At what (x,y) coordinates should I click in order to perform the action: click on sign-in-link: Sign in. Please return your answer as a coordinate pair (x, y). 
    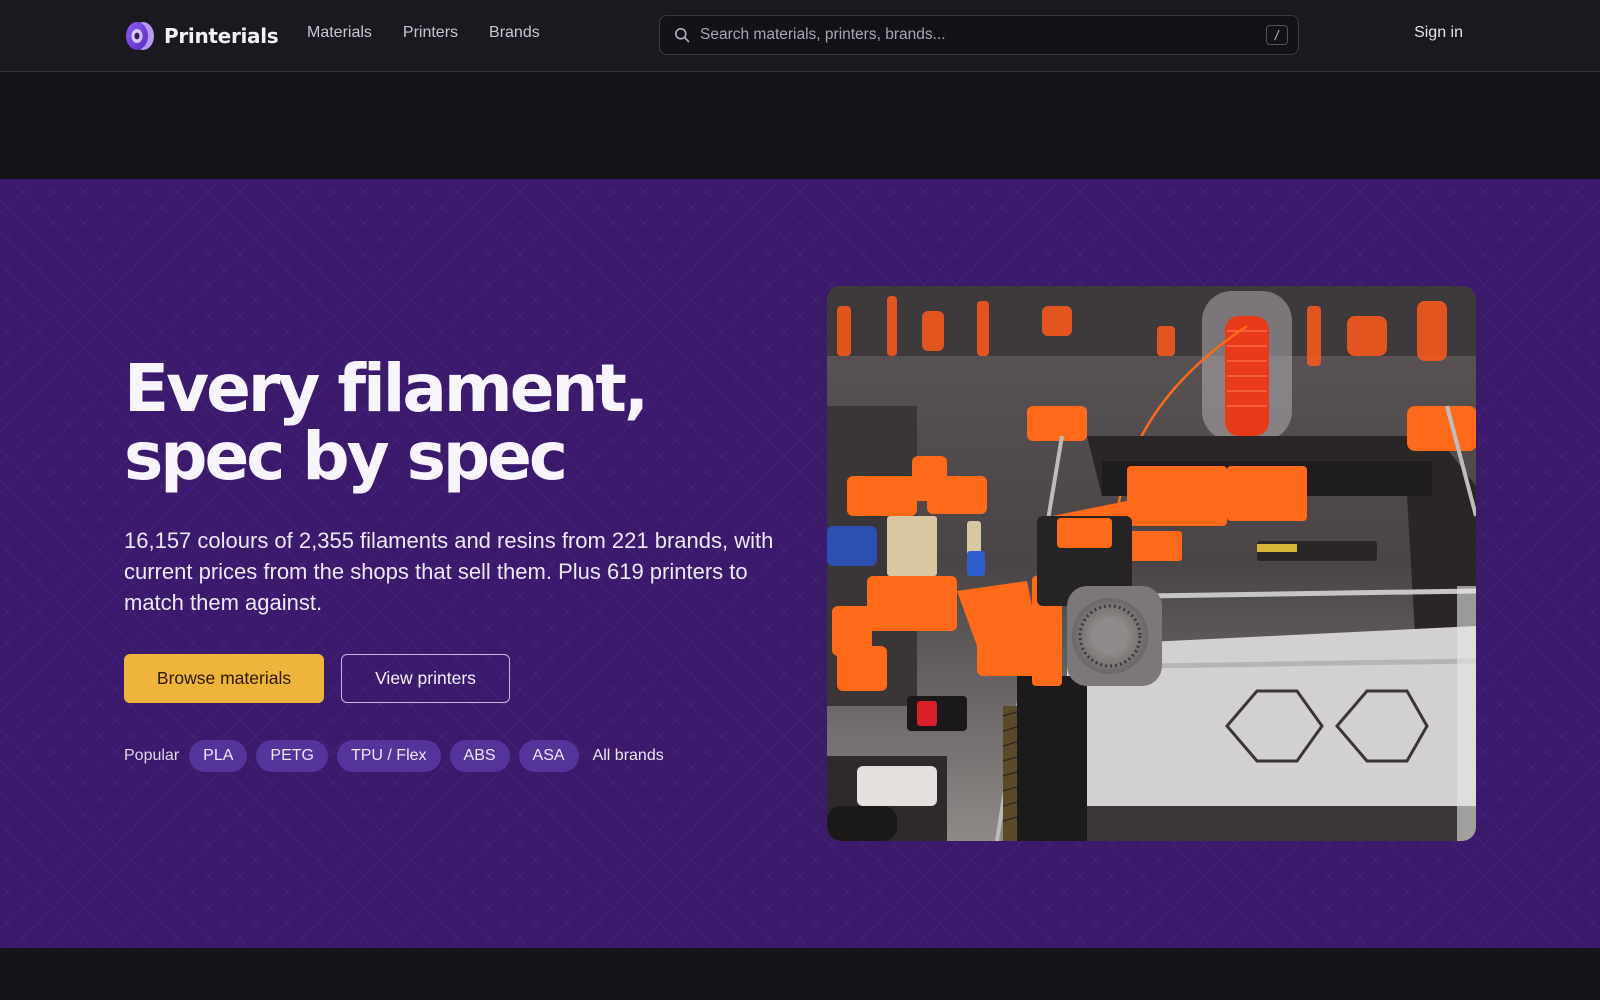
    Looking at the image, I should click on (1438, 33).